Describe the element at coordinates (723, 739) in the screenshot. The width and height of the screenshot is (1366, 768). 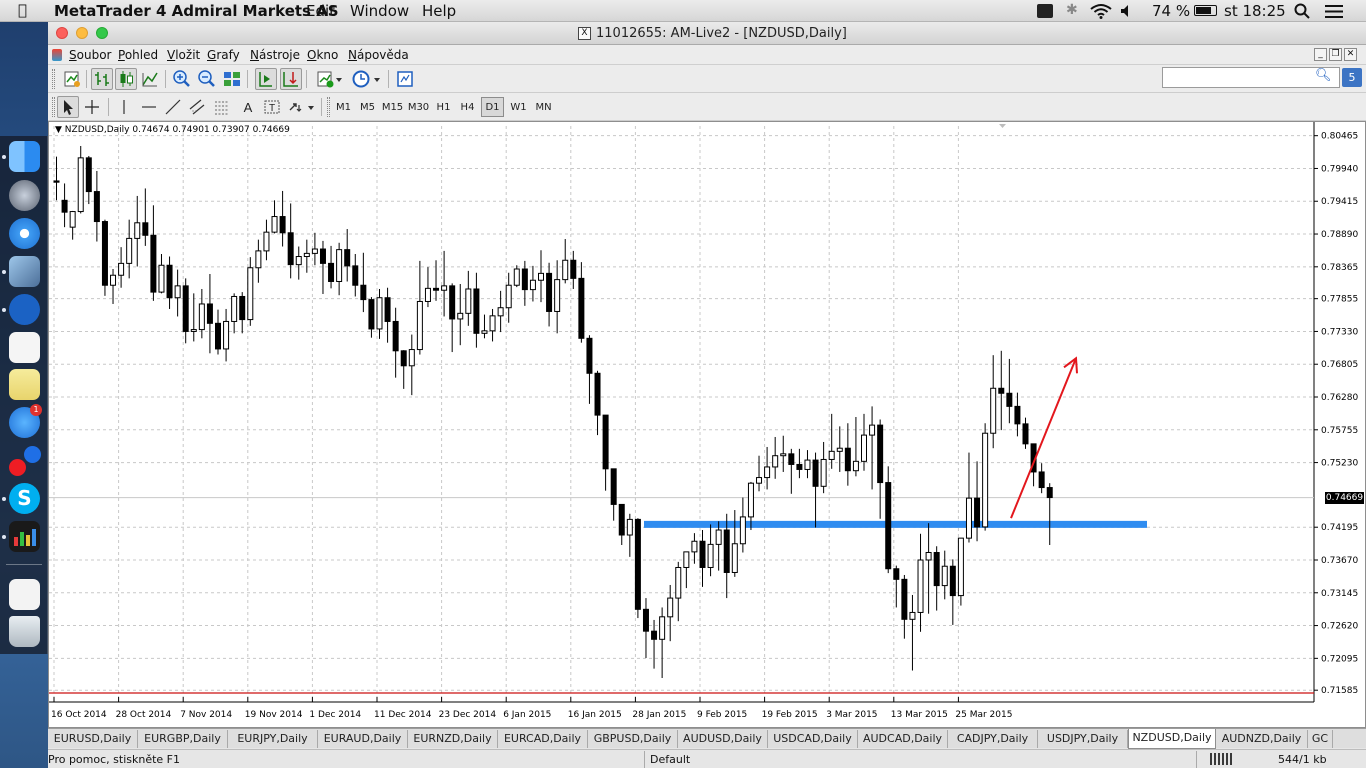
I see `chart-tab: AUDUSD,Daily` at that location.